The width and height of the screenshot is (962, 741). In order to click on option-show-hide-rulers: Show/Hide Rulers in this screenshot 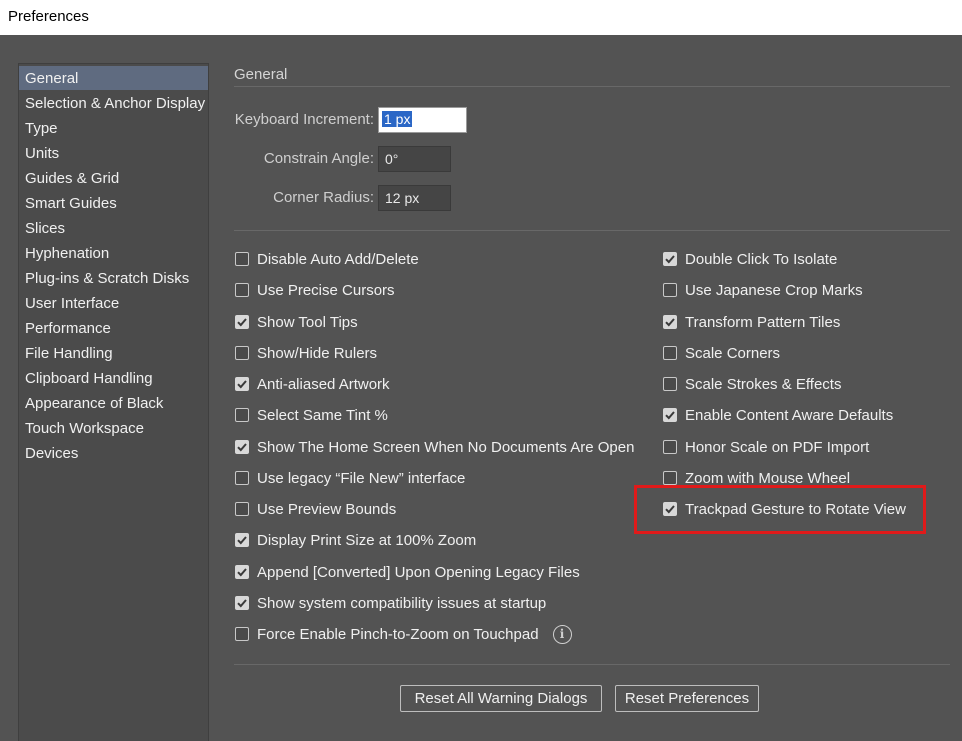, I will do `click(306, 353)`.